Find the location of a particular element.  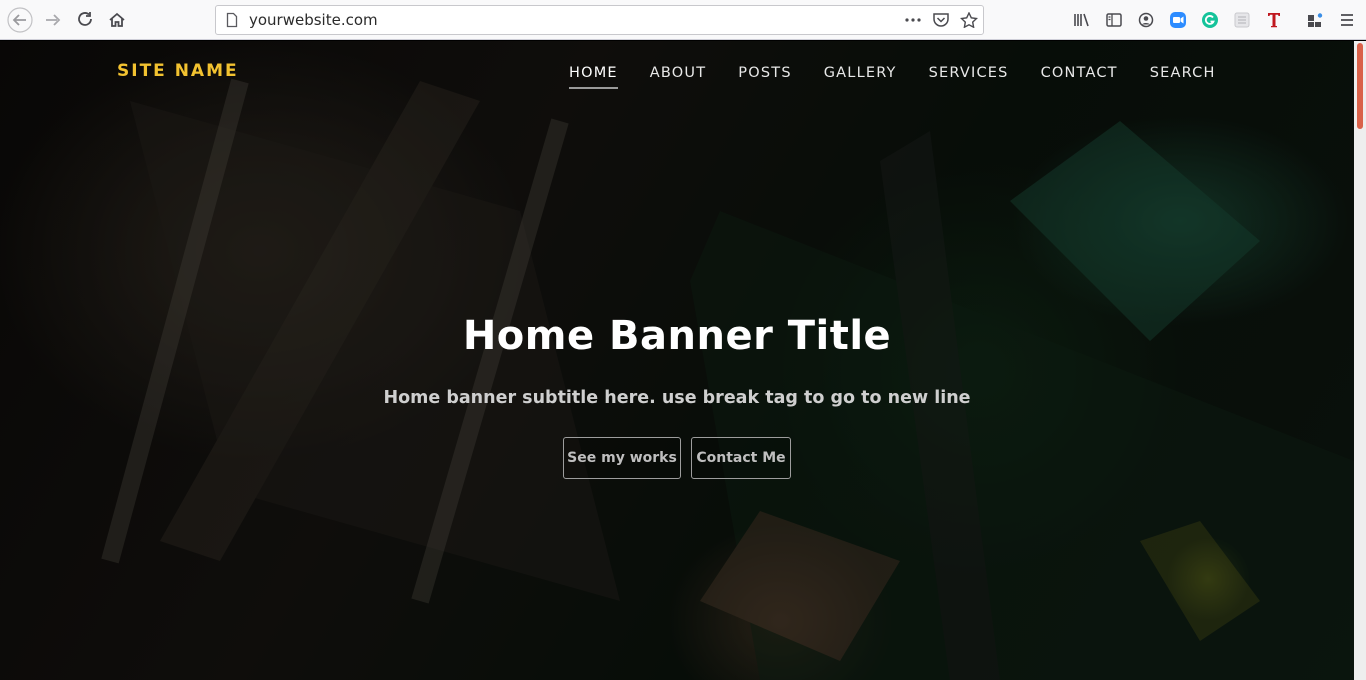

t-extension-icon is located at coordinates (1274, 20).